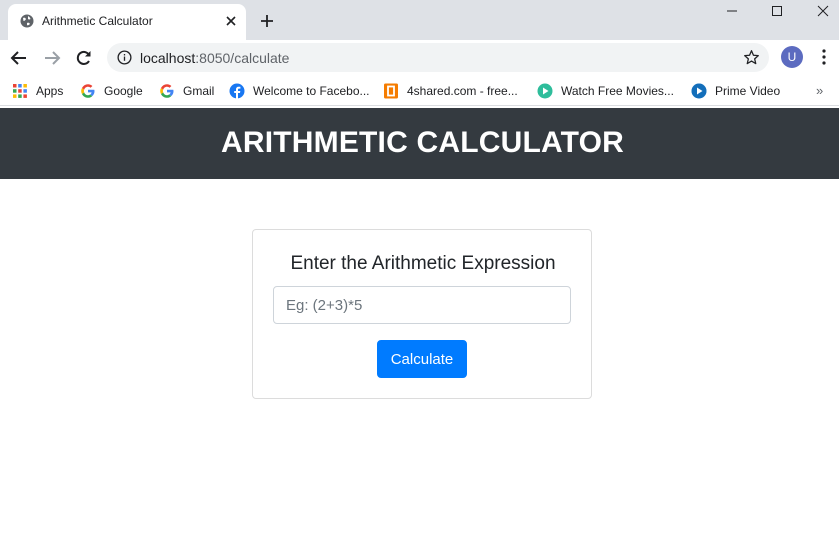 The height and width of the screenshot is (538, 839). I want to click on new-tab-icon, so click(267, 21).